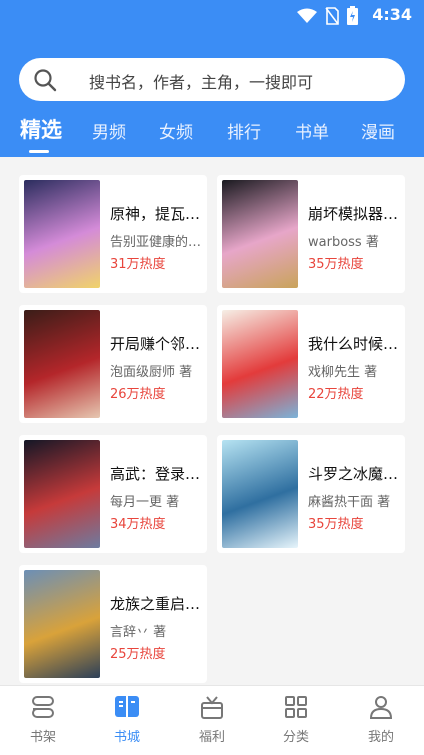  What do you see at coordinates (151, 372) in the screenshot?
I see `book-author: 泡面级厨师 著` at bounding box center [151, 372].